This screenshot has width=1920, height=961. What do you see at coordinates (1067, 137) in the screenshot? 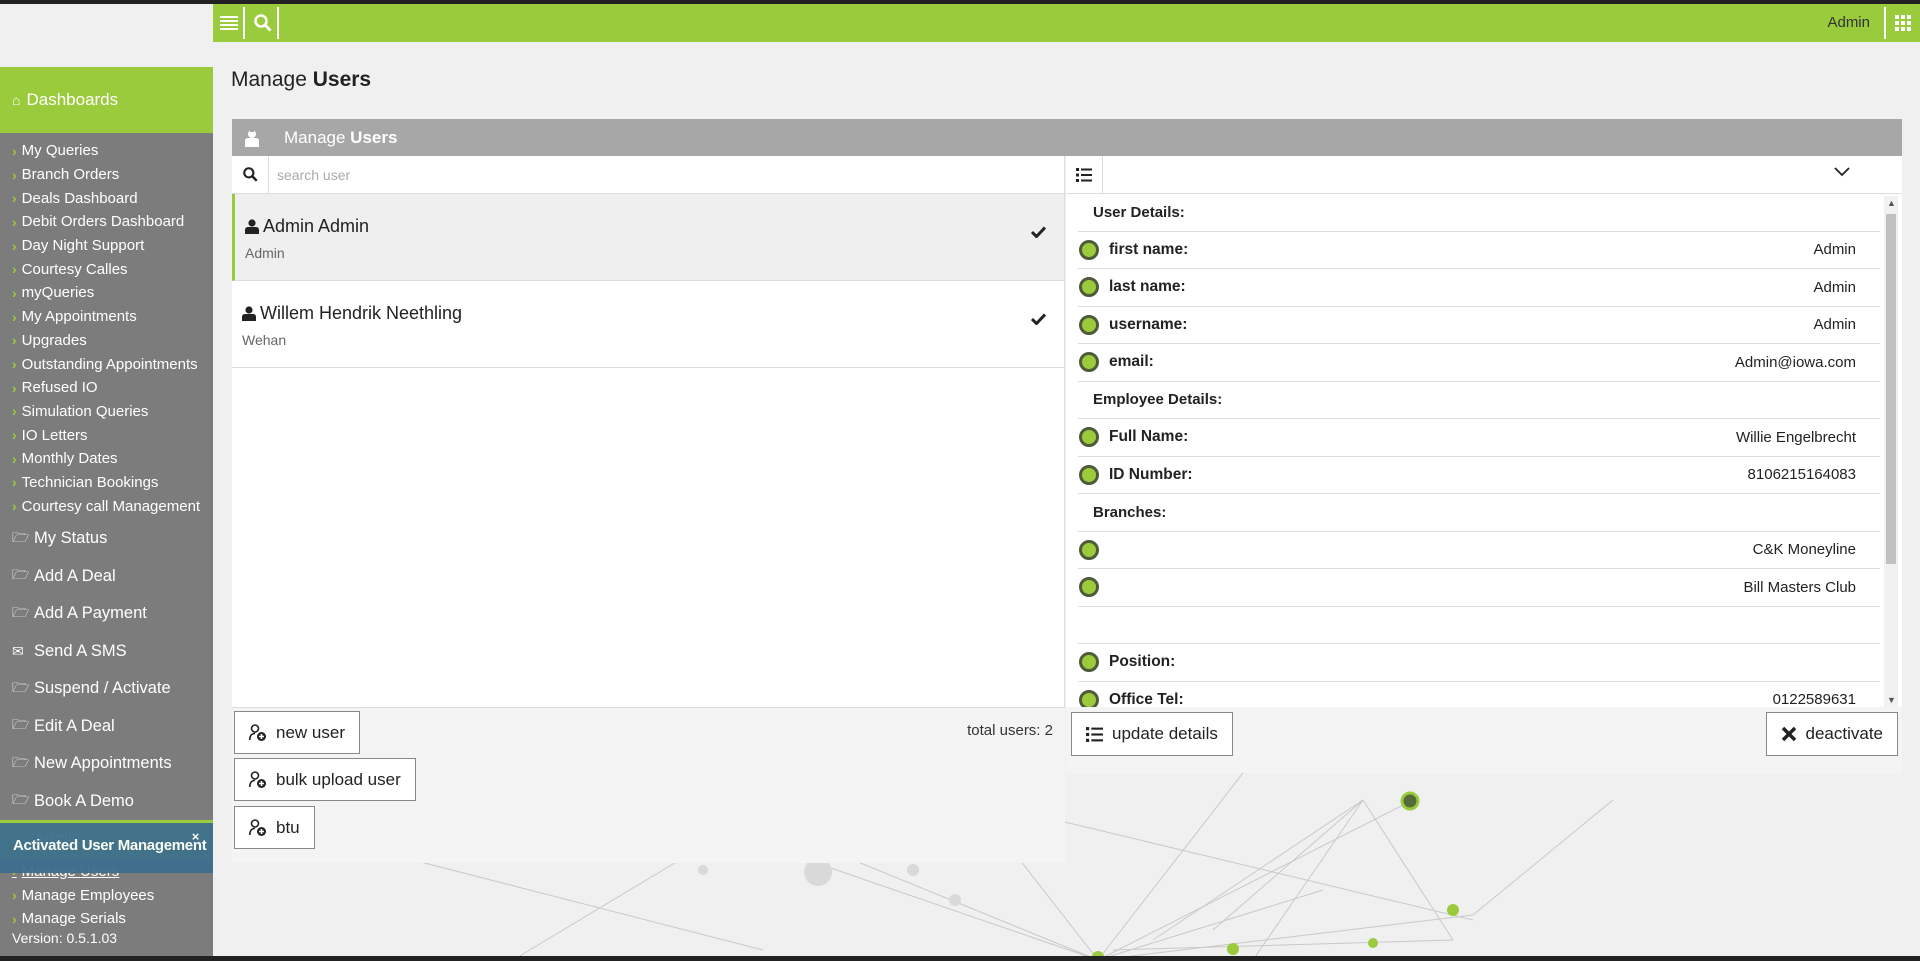
I see `panel-header: Manage Users` at bounding box center [1067, 137].